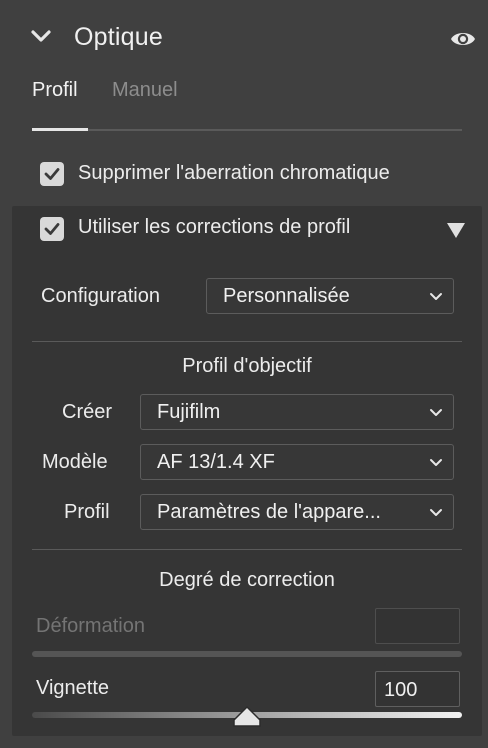  What do you see at coordinates (456, 230) in the screenshot?
I see `triangle-down-icon` at bounding box center [456, 230].